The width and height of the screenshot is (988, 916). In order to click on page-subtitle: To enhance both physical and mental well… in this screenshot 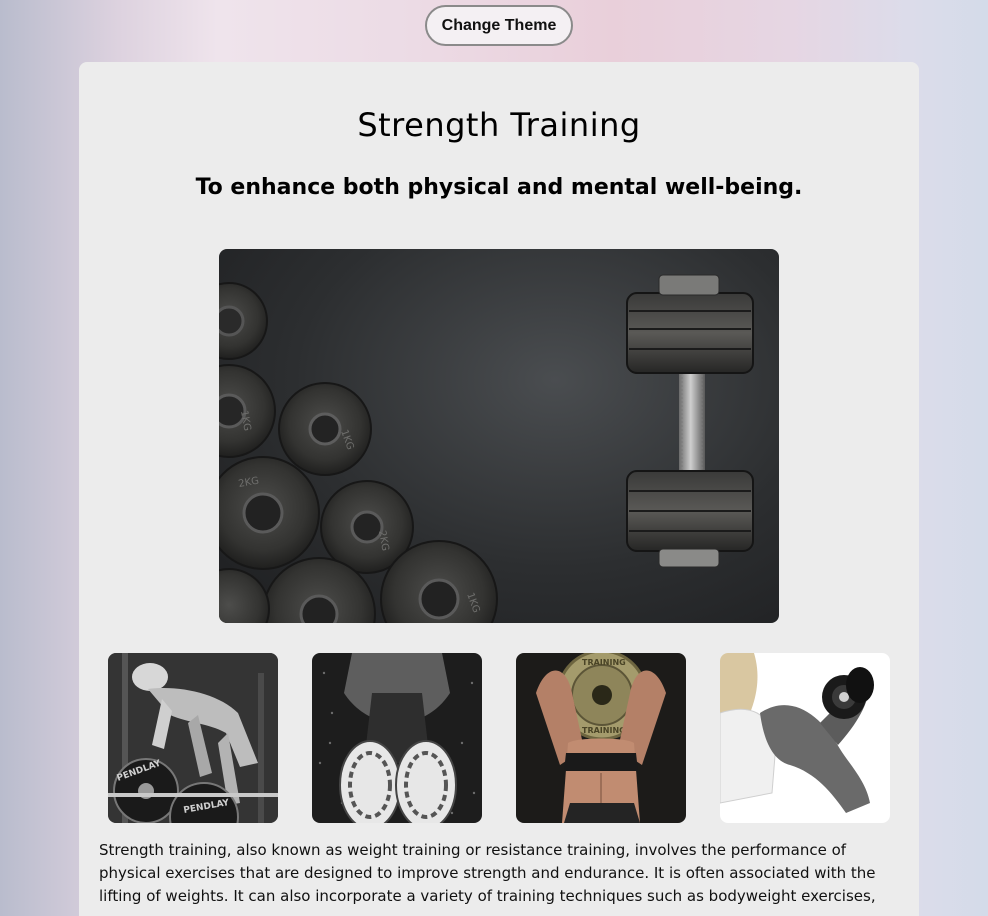, I will do `click(499, 187)`.